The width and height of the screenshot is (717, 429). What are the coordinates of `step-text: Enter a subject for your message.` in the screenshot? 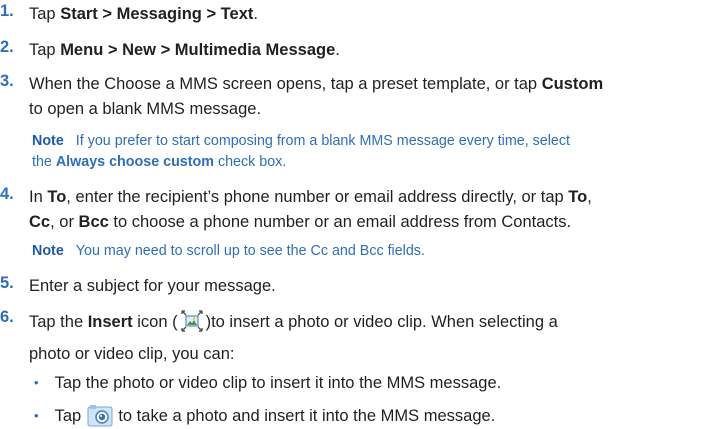 It's located at (152, 286).